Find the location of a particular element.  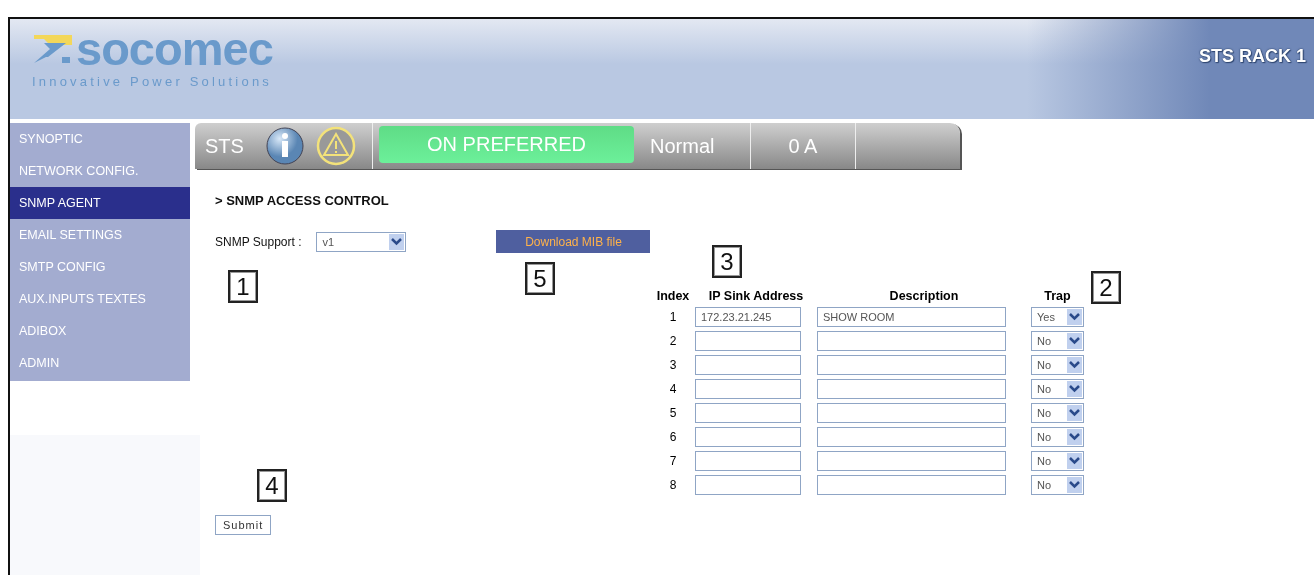

status-current: 0 A is located at coordinates (803, 146).